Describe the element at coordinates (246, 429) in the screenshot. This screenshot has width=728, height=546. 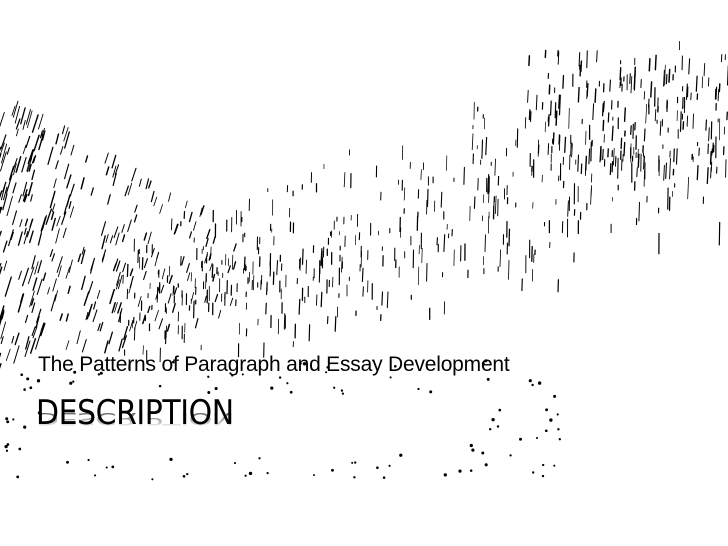
I see `slide-title-group: DESCRIPTION DESCRIPTION` at that location.